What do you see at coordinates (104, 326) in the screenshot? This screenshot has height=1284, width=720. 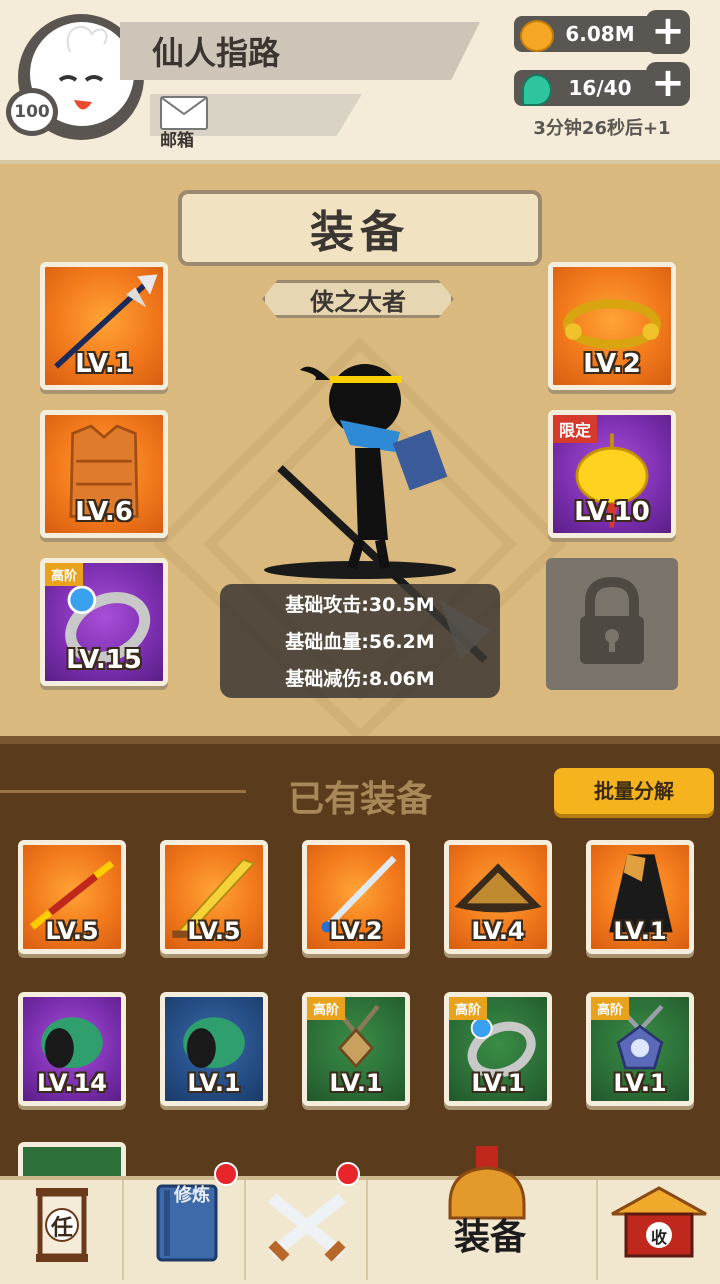 I see `equip-slot-weapon: LV.1` at bounding box center [104, 326].